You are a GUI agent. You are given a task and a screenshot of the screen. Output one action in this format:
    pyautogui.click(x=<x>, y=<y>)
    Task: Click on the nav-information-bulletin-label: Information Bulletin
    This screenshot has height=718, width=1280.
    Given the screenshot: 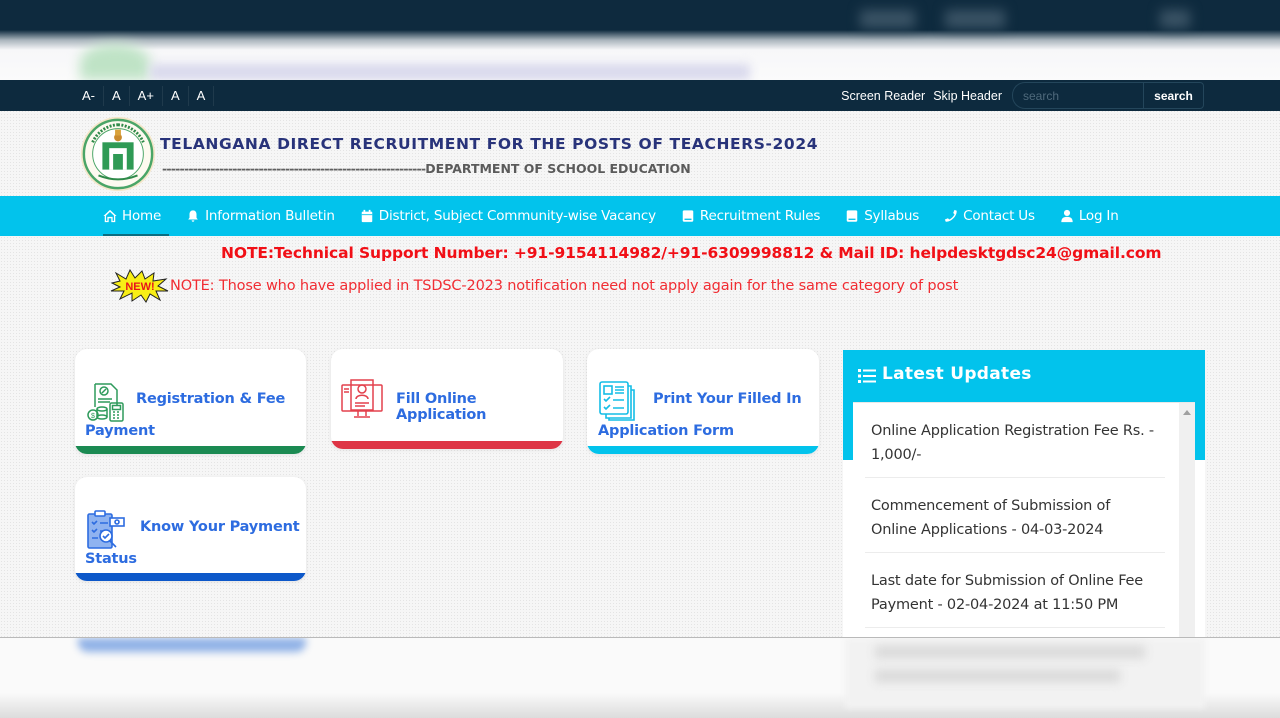 What is the action you would take?
    pyautogui.click(x=270, y=216)
    